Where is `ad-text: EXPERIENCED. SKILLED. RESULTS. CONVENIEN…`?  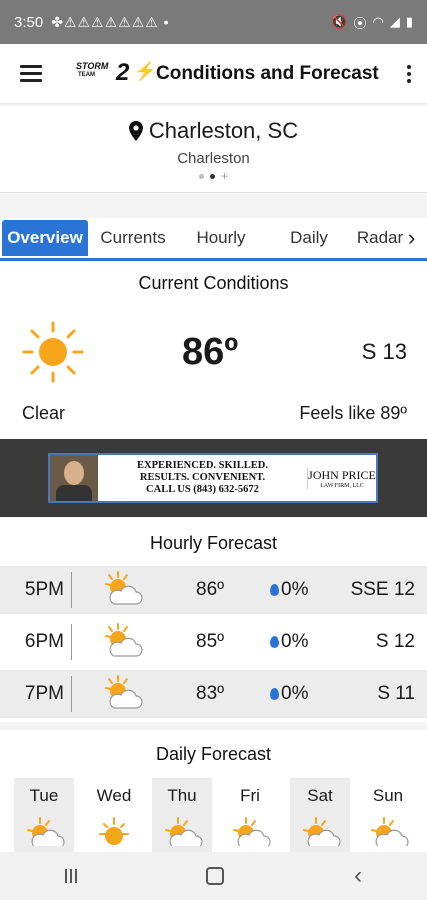 ad-text: EXPERIENCED. SKILLED. RESULTS. CONVENIEN… is located at coordinates (202, 477).